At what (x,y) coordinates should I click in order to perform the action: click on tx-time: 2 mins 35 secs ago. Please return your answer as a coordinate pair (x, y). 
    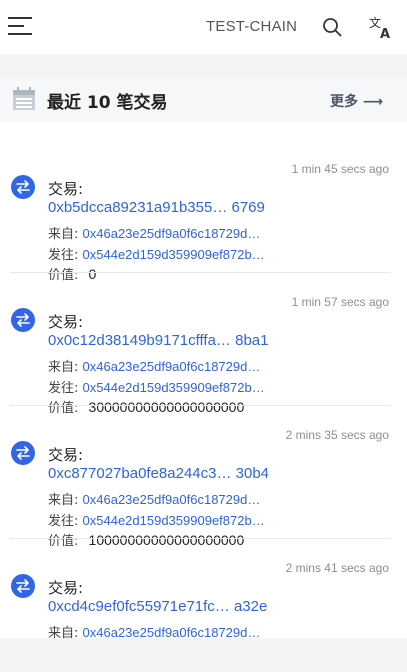
    Looking at the image, I should click on (337, 435).